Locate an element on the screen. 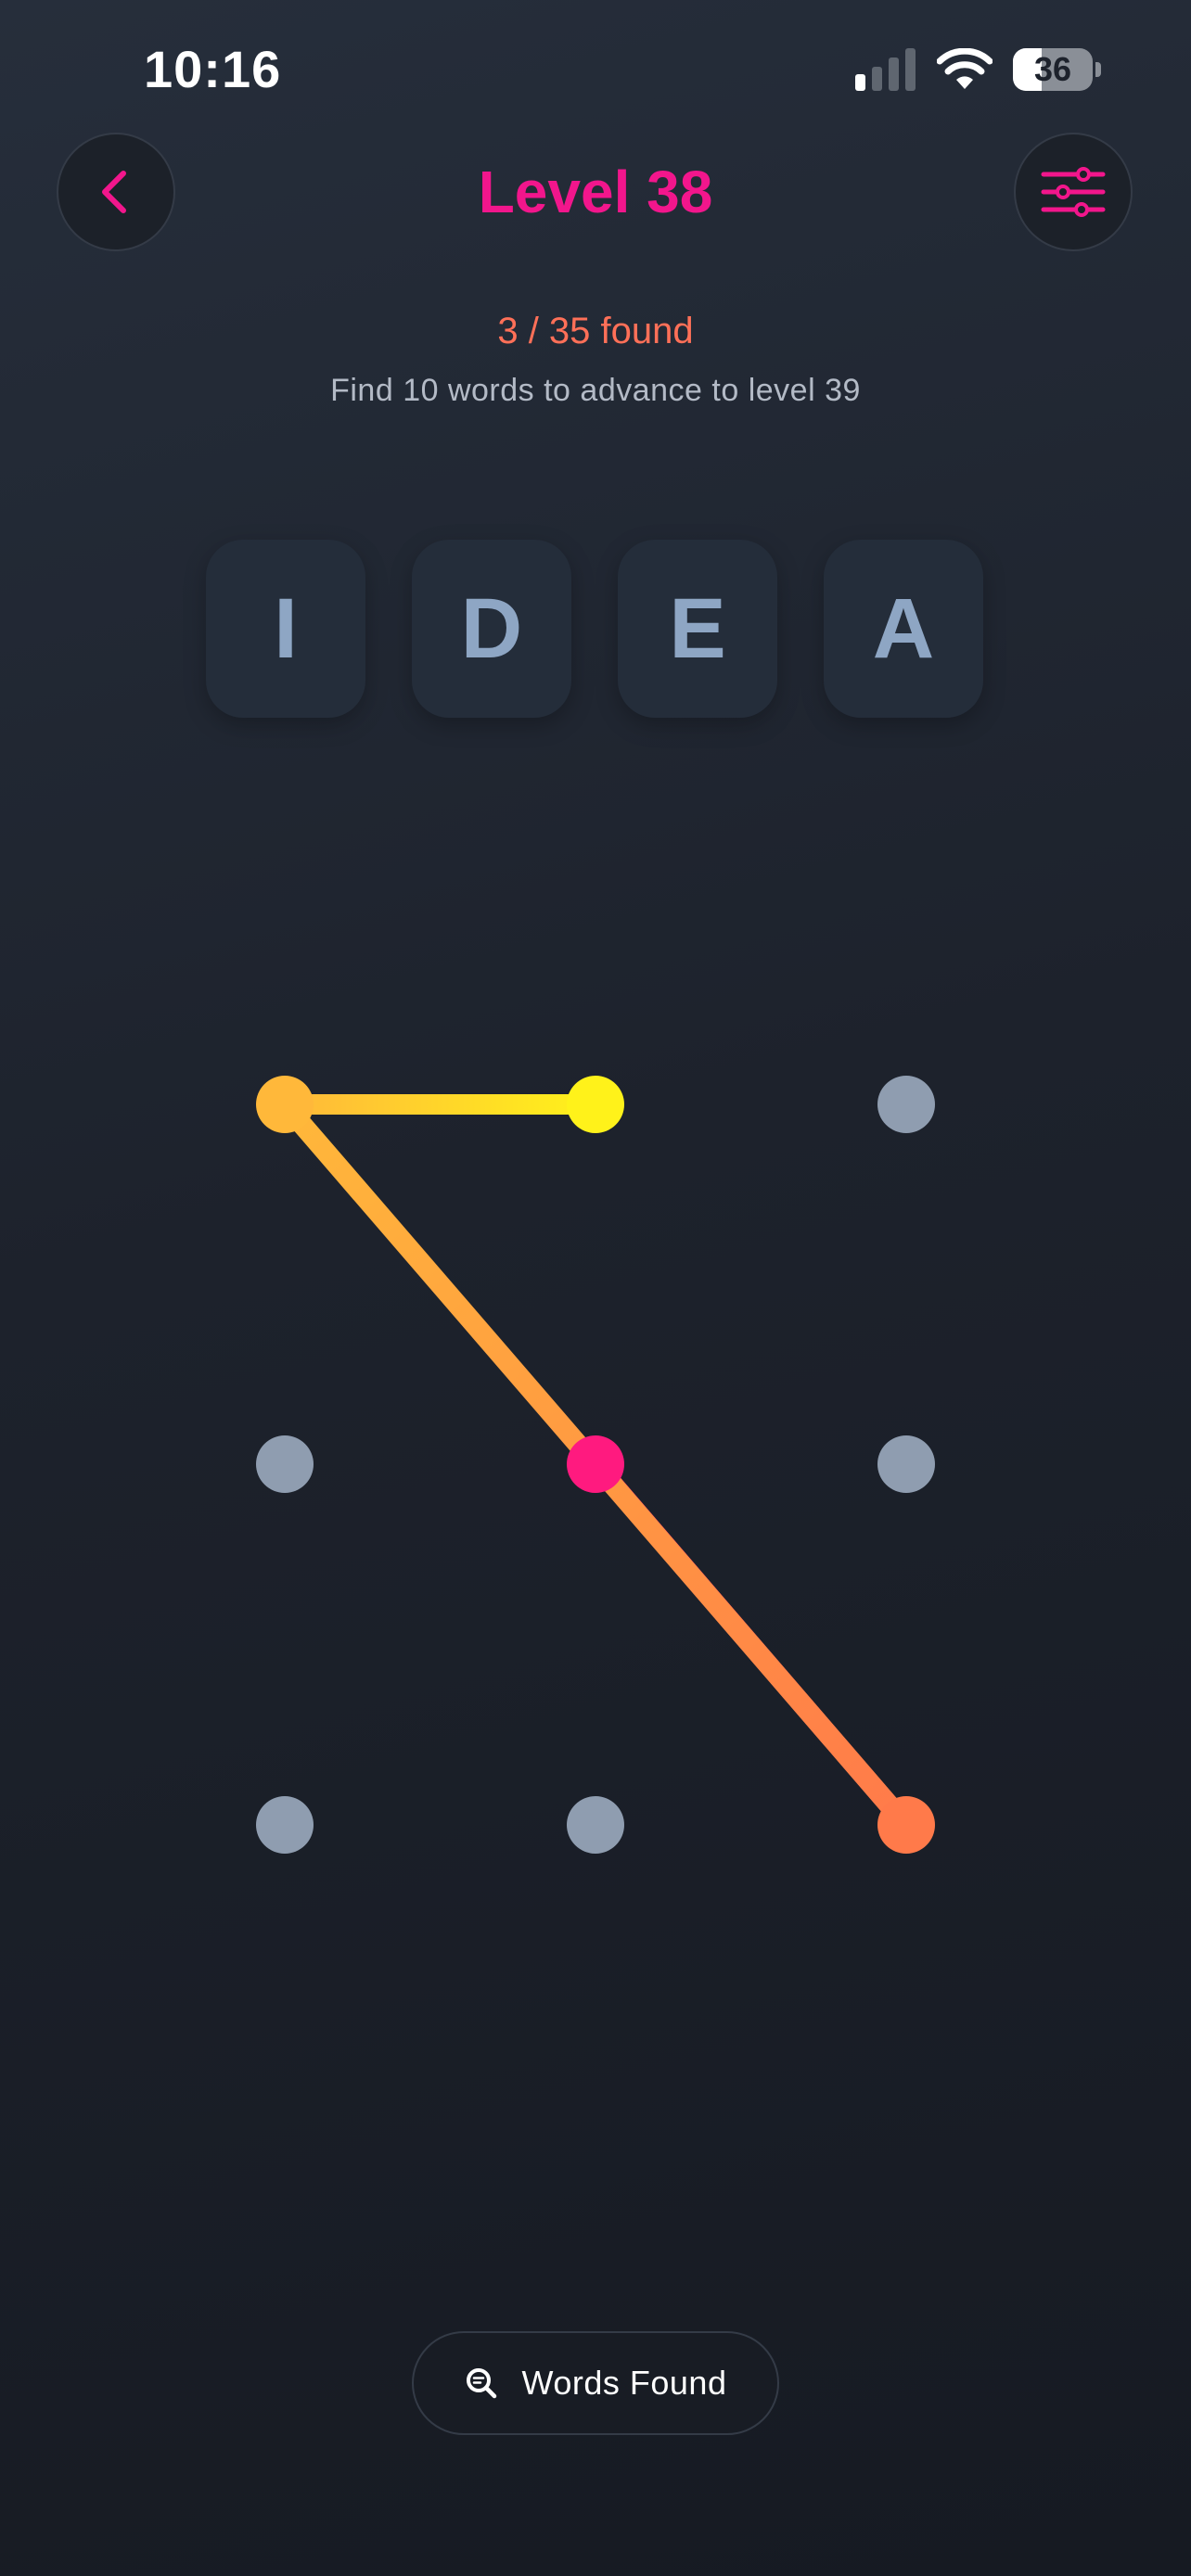  letter-tile: D is located at coordinates (491, 629).